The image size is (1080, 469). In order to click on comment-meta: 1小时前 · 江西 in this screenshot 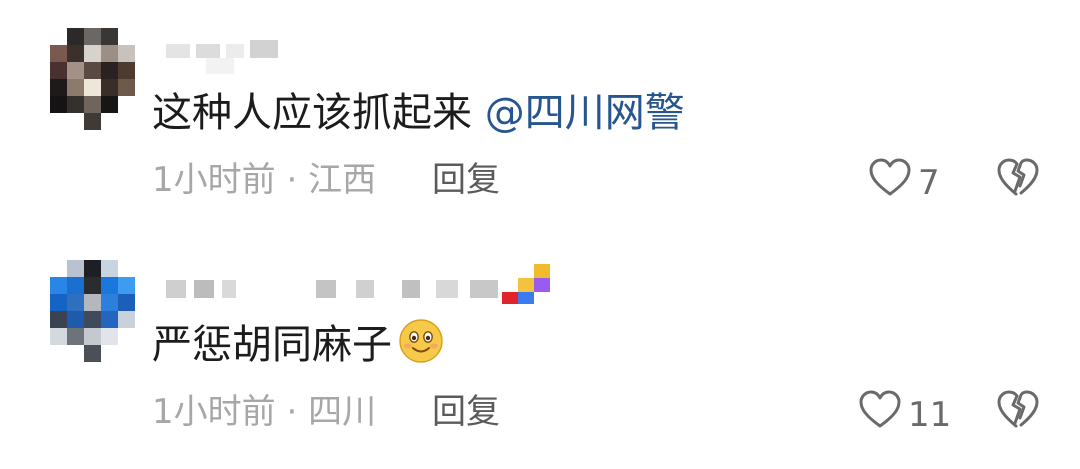, I will do `click(264, 180)`.